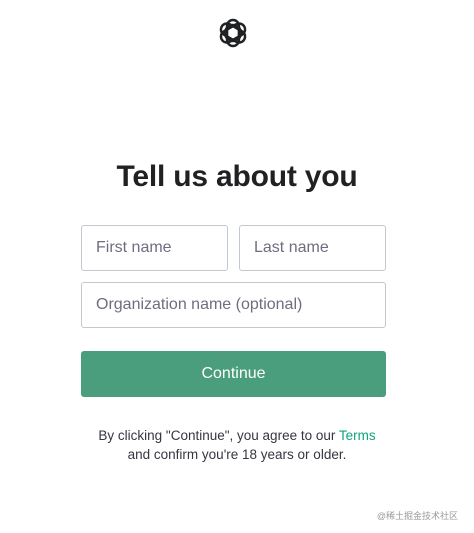 The height and width of the screenshot is (533, 474). I want to click on continue-button: Continue, so click(233, 374).